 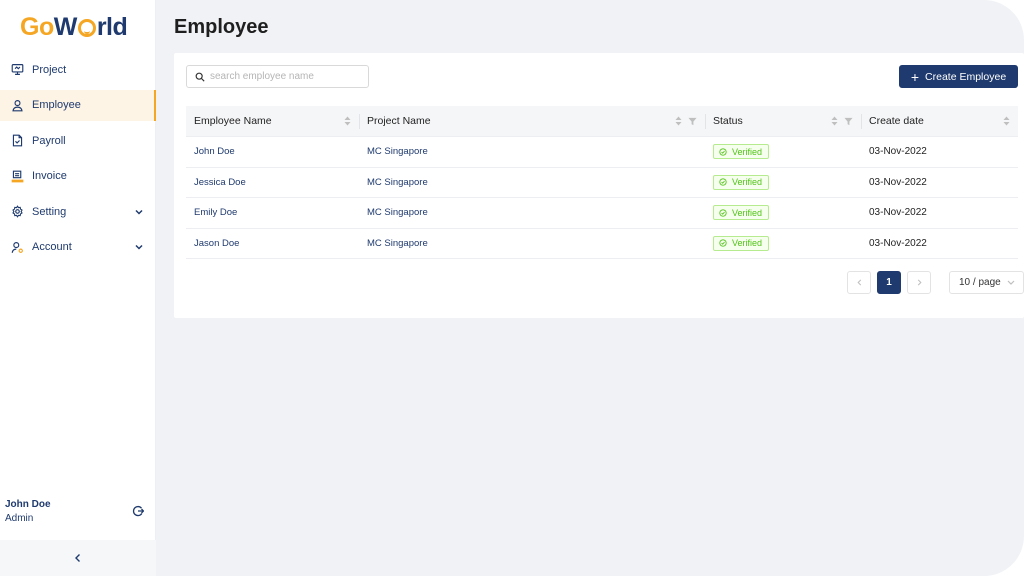 I want to click on column-header-project-name: Project Name, so click(x=532, y=121).